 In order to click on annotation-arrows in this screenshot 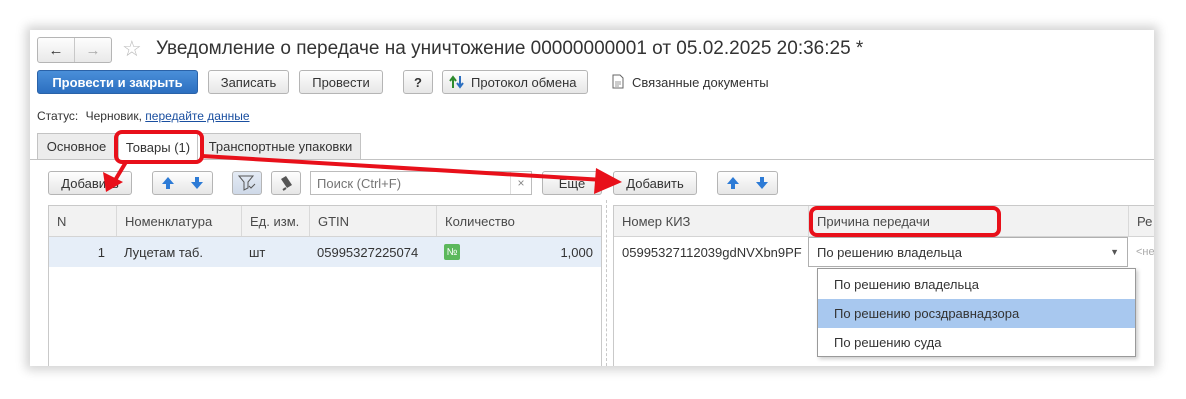, I will do `click(362, 174)`.